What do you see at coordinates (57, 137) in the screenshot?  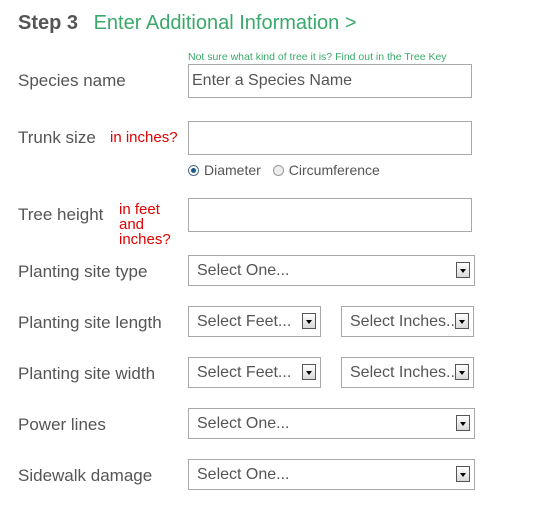 I see `trunk-size-label: Trunk size` at bounding box center [57, 137].